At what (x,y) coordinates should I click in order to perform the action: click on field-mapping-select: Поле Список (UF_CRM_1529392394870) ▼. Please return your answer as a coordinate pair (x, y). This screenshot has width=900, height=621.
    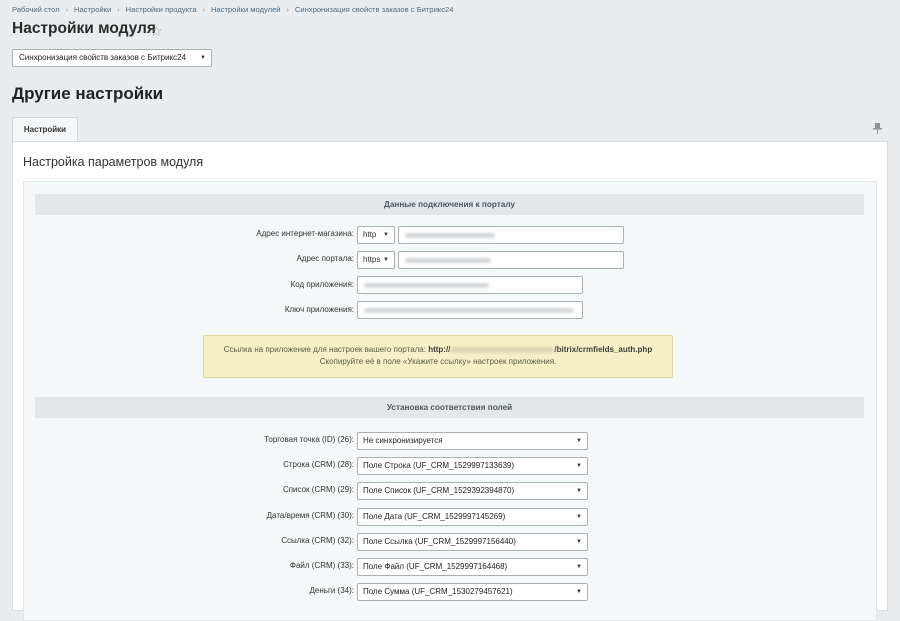
    Looking at the image, I should click on (472, 491).